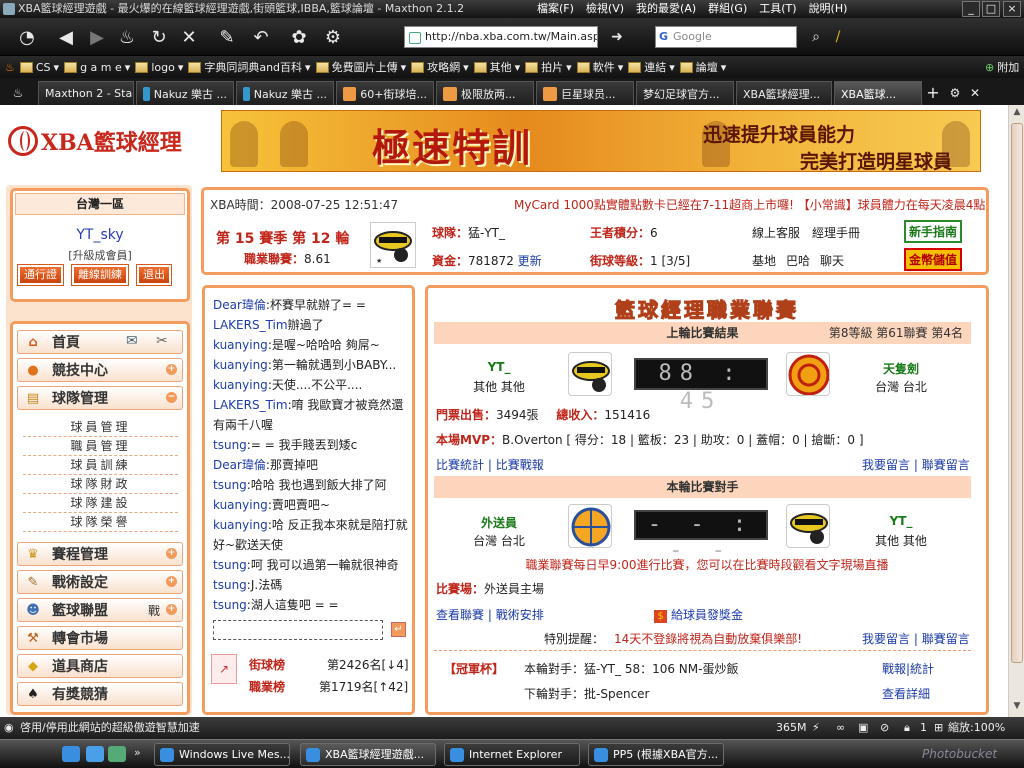  Describe the element at coordinates (393, 245) in the screenshot. I see `team-emblem: ★` at that location.